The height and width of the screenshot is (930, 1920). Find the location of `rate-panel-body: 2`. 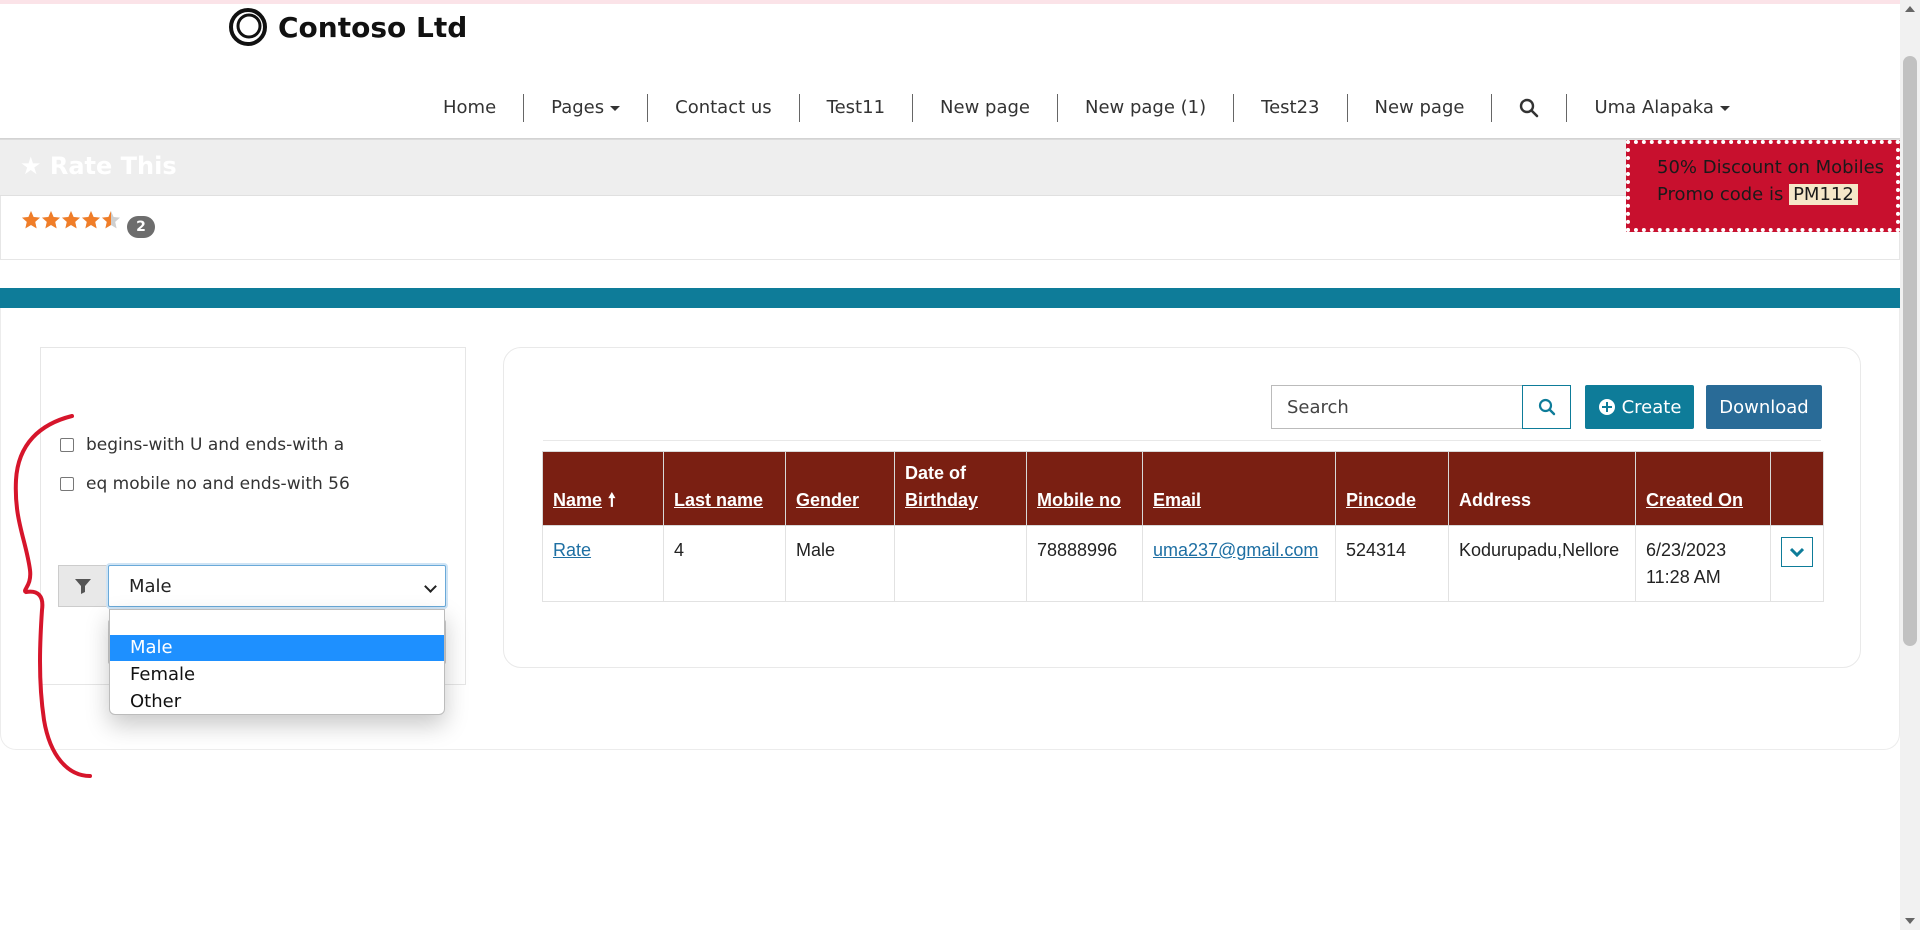

rate-panel-body: 2 is located at coordinates (950, 228).